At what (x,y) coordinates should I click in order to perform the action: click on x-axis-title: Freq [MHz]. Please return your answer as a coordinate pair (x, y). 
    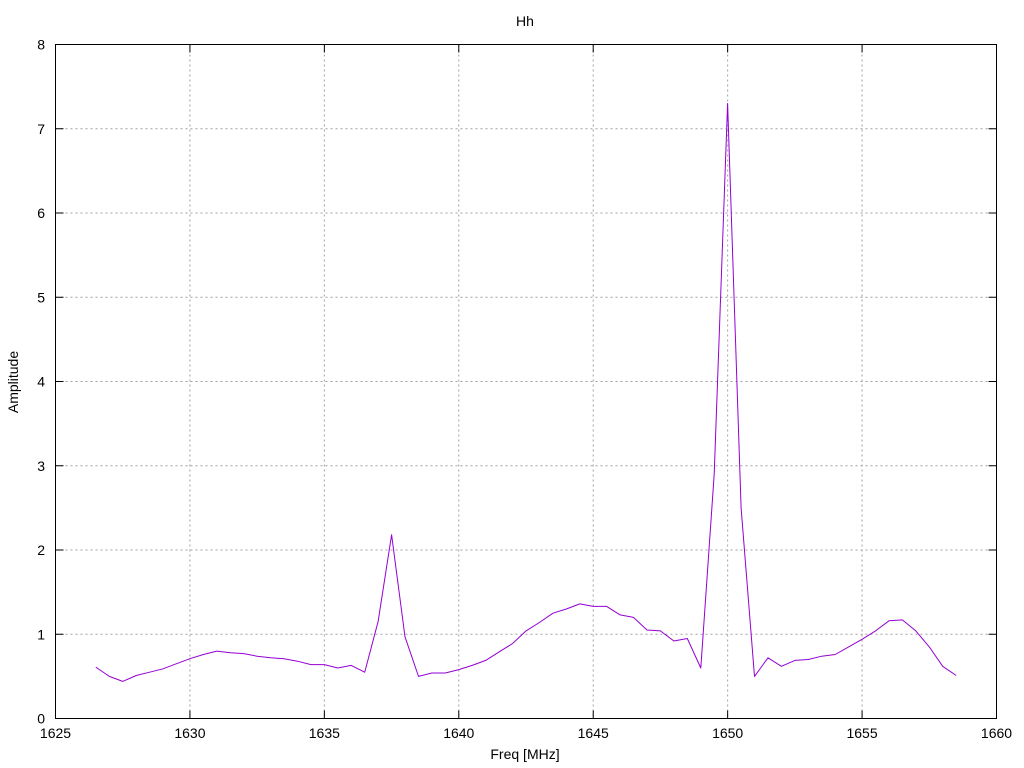
    Looking at the image, I should click on (524, 754).